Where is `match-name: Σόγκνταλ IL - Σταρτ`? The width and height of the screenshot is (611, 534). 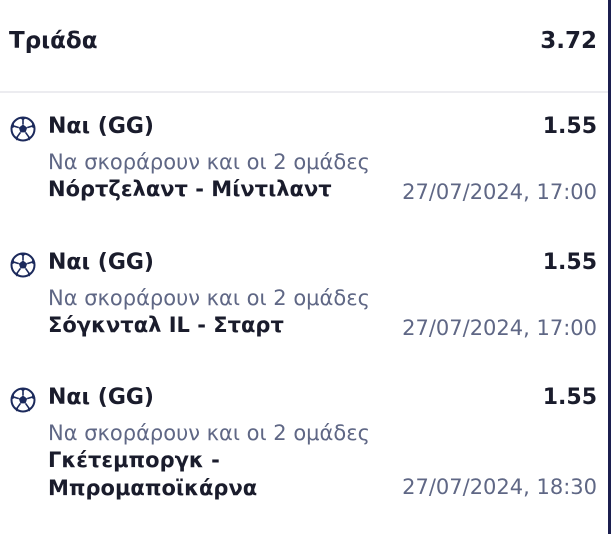
match-name: Σόγκνταλ IL - Σταρτ is located at coordinates (166, 325).